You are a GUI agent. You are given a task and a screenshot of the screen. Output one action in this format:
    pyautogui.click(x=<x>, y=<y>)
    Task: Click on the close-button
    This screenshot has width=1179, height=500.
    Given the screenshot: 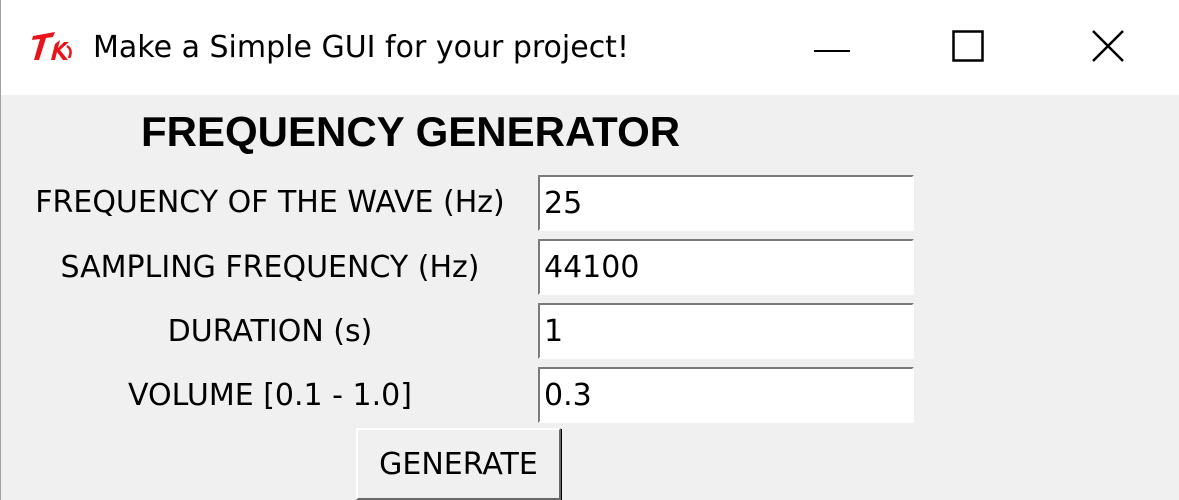 What is the action you would take?
    pyautogui.click(x=1108, y=47)
    